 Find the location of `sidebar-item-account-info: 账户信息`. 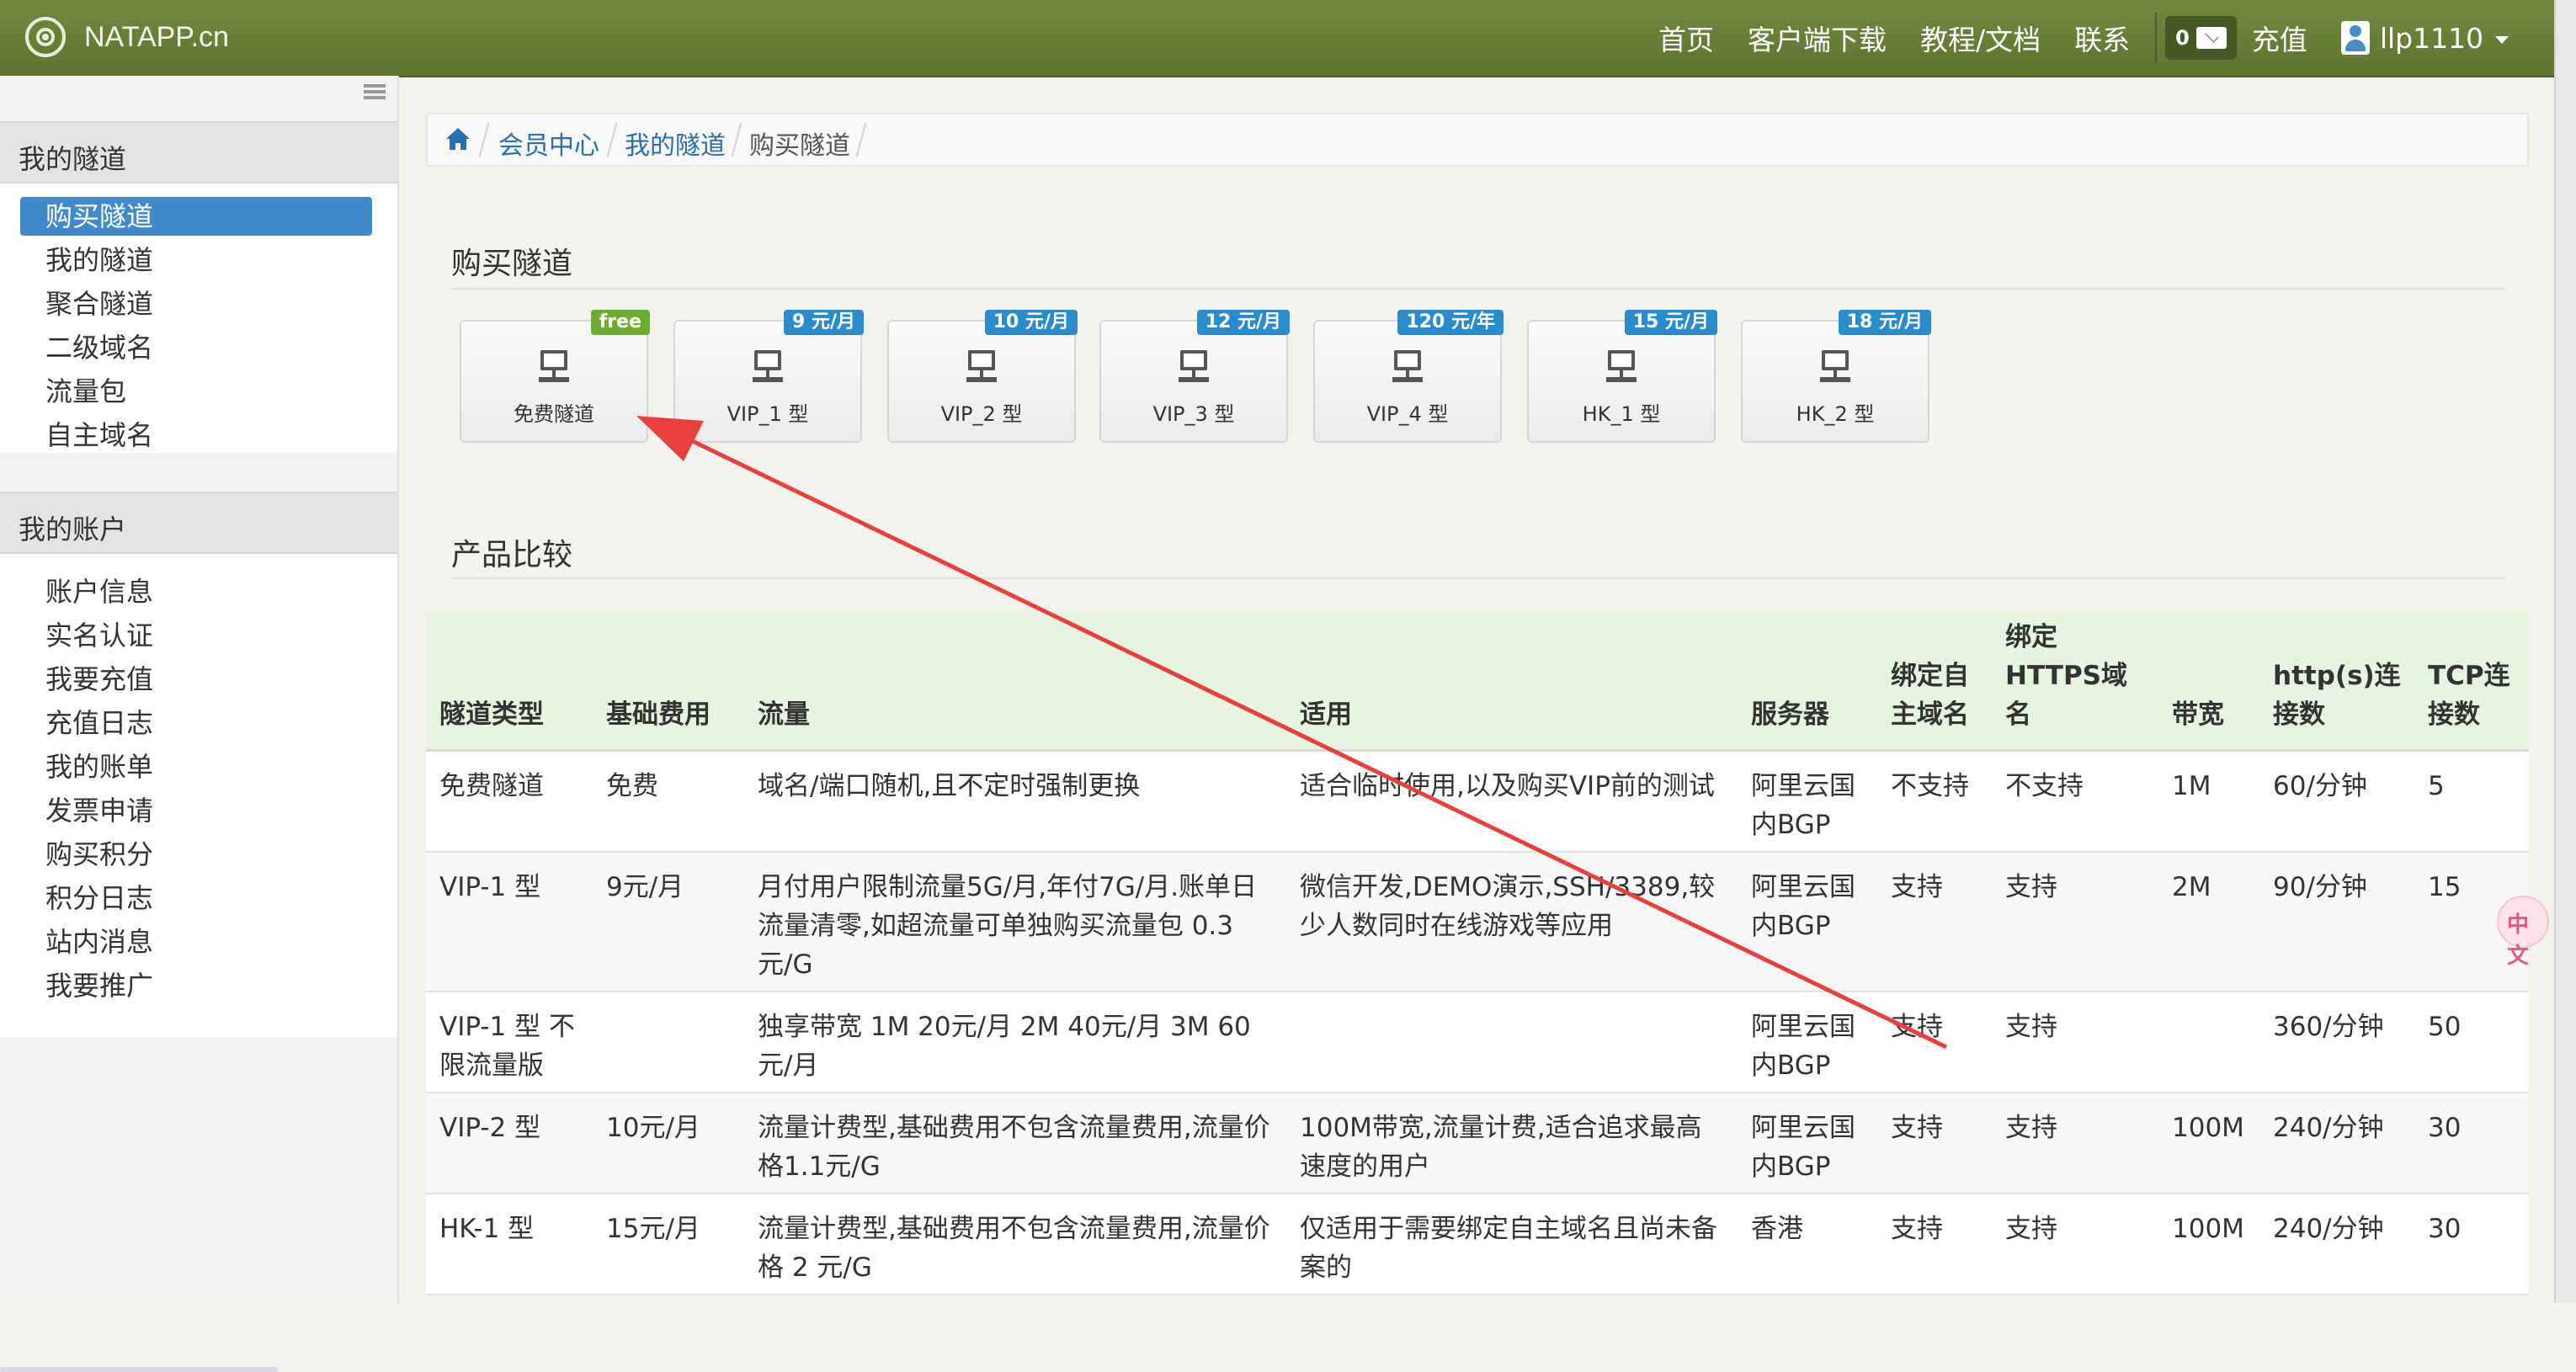

sidebar-item-account-info: 账户信息 is located at coordinates (99, 590).